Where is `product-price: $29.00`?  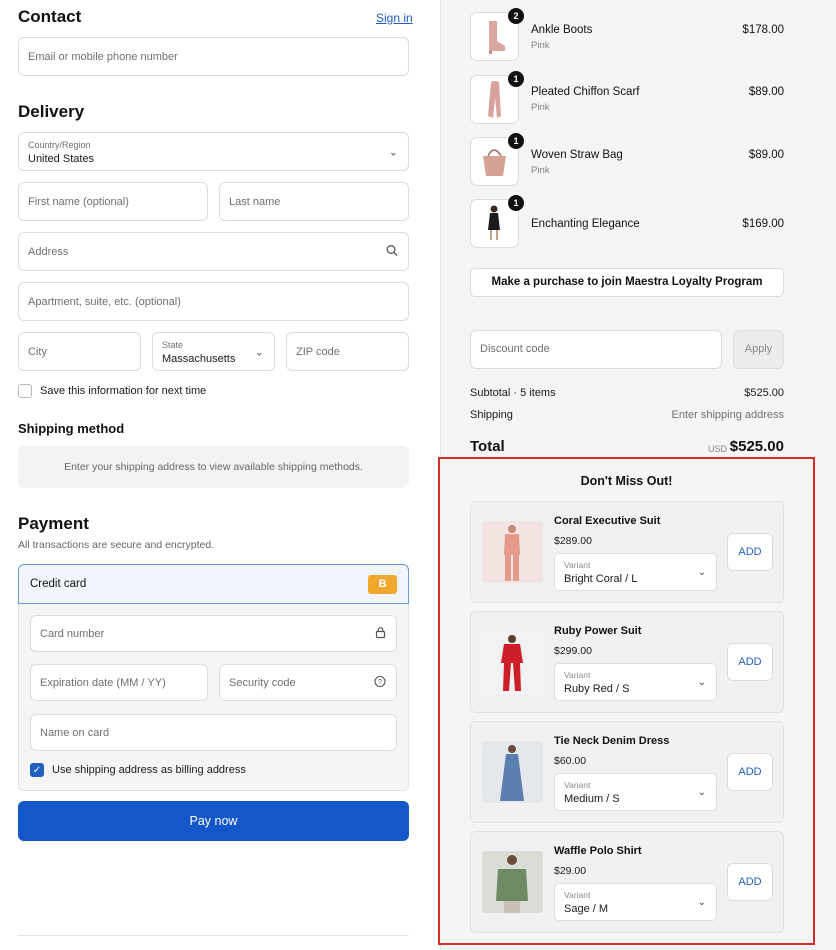 product-price: $29.00 is located at coordinates (570, 871).